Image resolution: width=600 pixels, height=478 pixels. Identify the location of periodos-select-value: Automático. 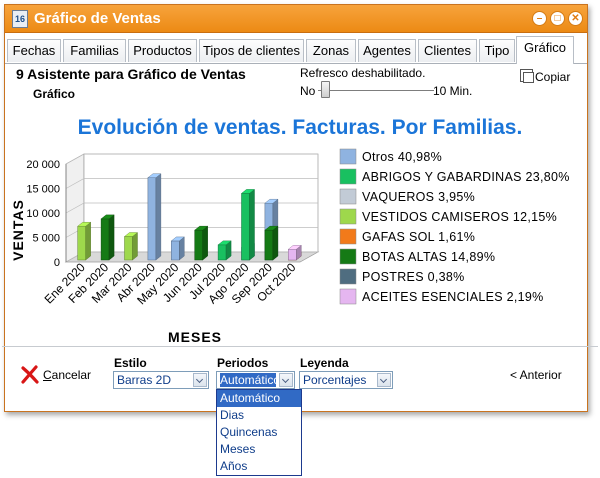
(248, 380).